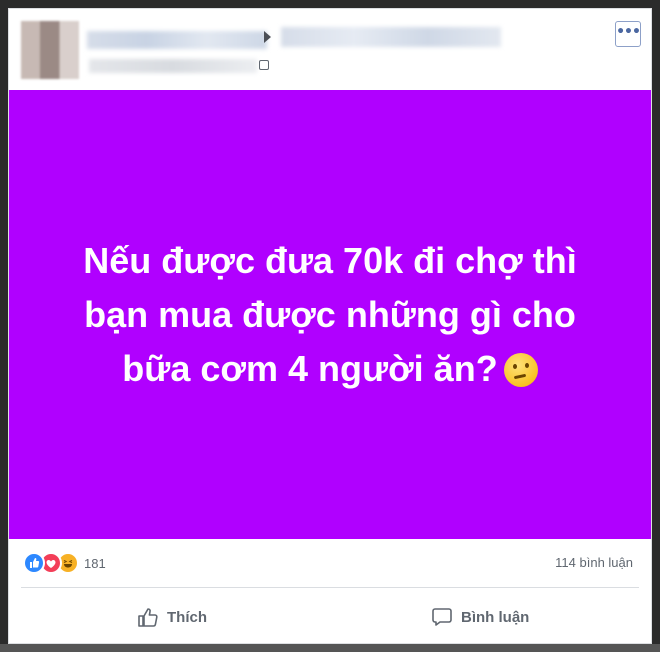 The image size is (660, 652). What do you see at coordinates (495, 617) in the screenshot?
I see `comment-label: Bình luận` at bounding box center [495, 617].